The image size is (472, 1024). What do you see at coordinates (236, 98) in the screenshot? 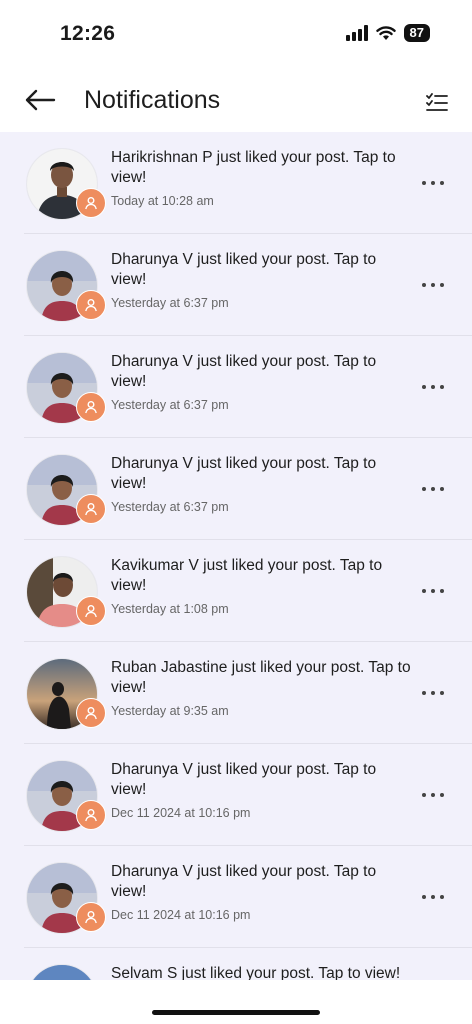
I see `header: Notifications` at bounding box center [236, 98].